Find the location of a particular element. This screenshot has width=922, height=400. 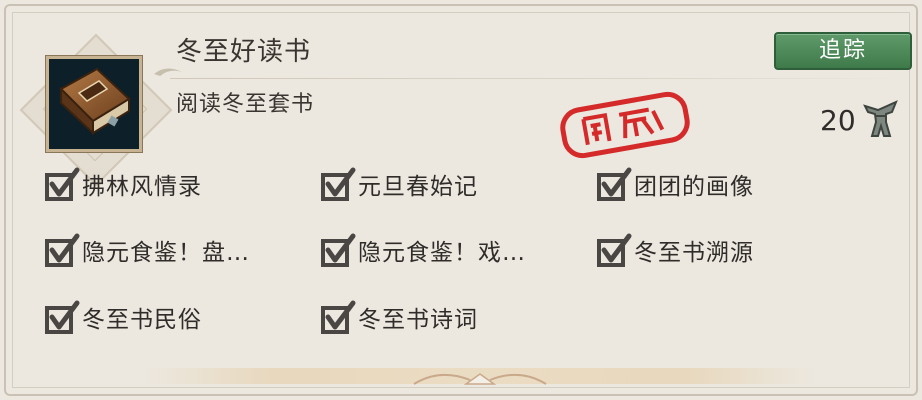

bottom-ornament-icon is located at coordinates (480, 379).